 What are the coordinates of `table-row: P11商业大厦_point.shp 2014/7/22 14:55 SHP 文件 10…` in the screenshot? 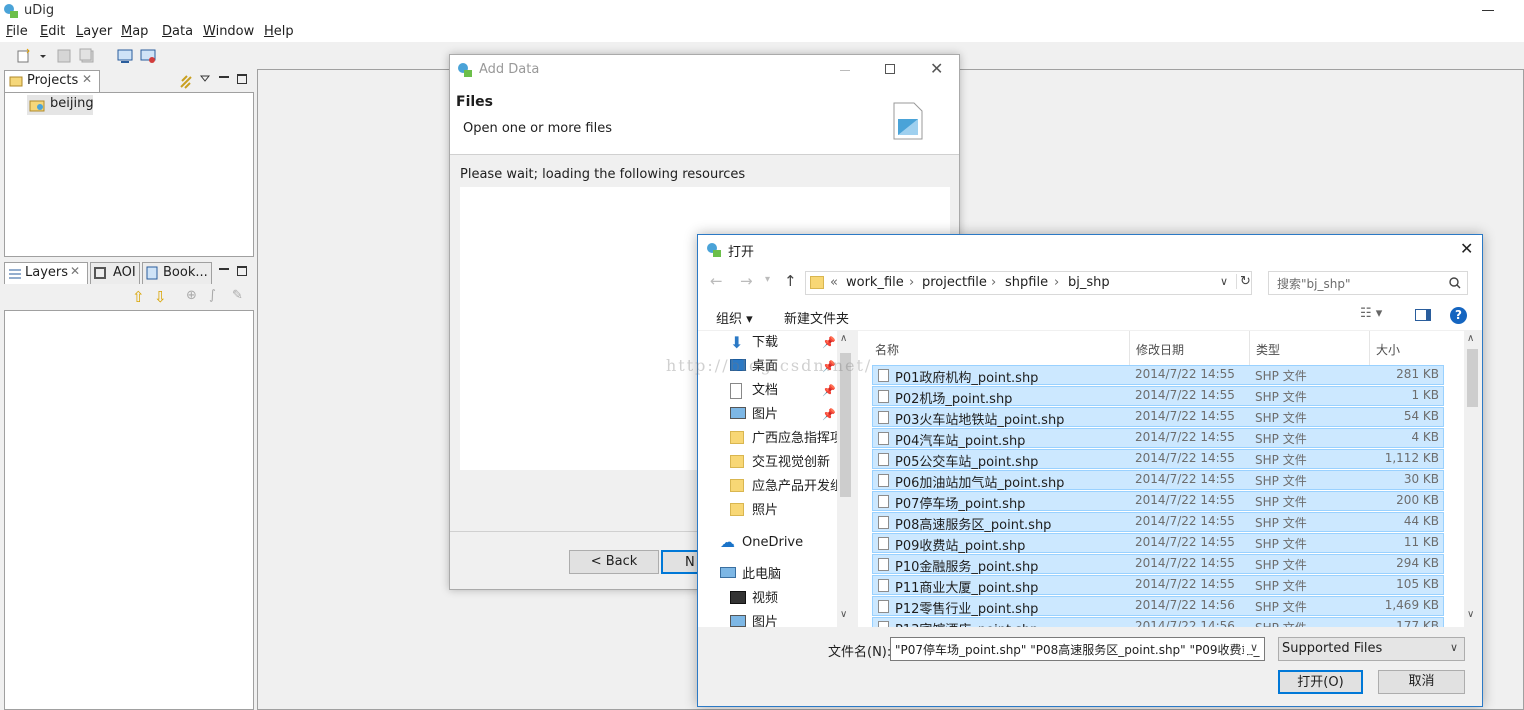 It's located at (1158, 585).